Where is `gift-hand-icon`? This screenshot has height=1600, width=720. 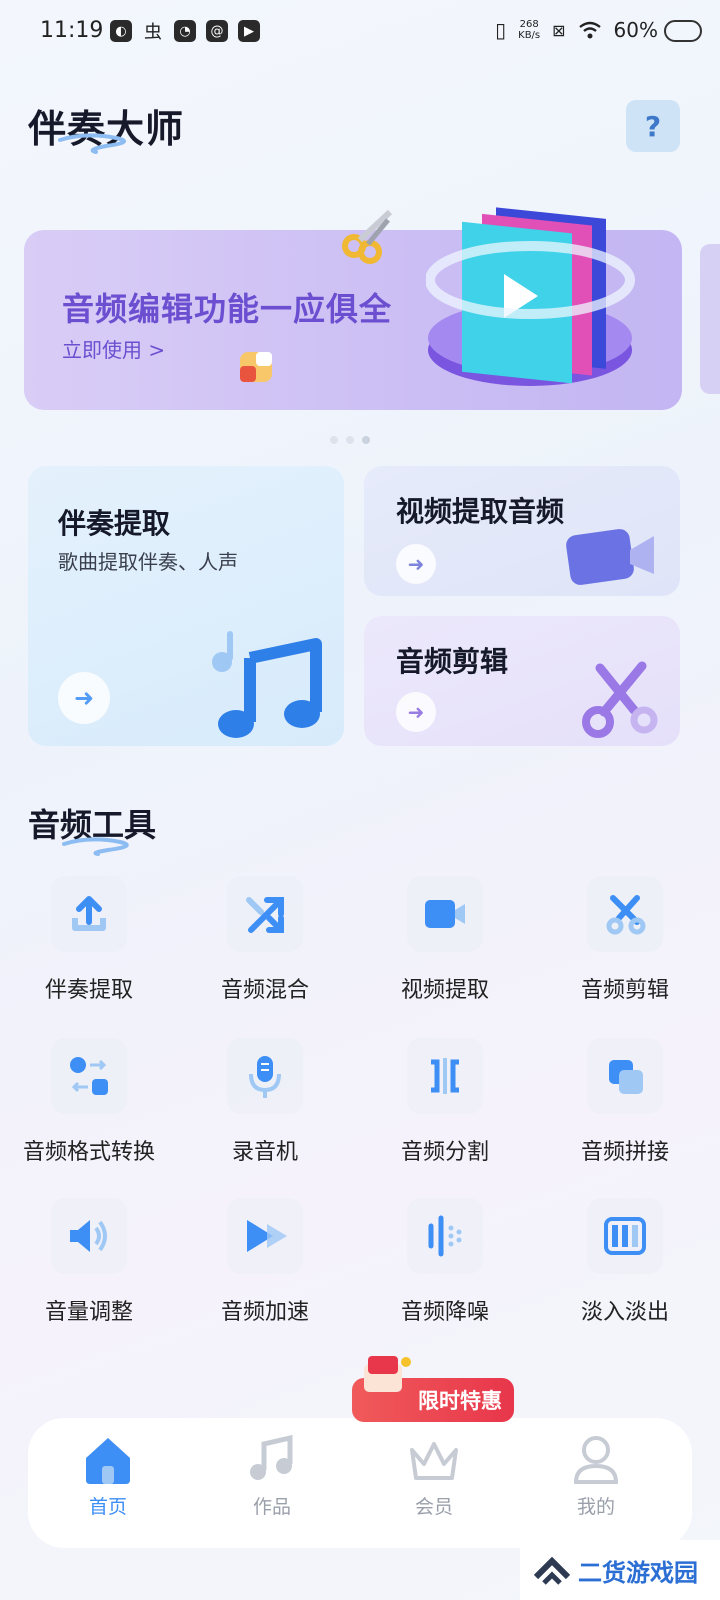
gift-hand-icon is located at coordinates (387, 1374).